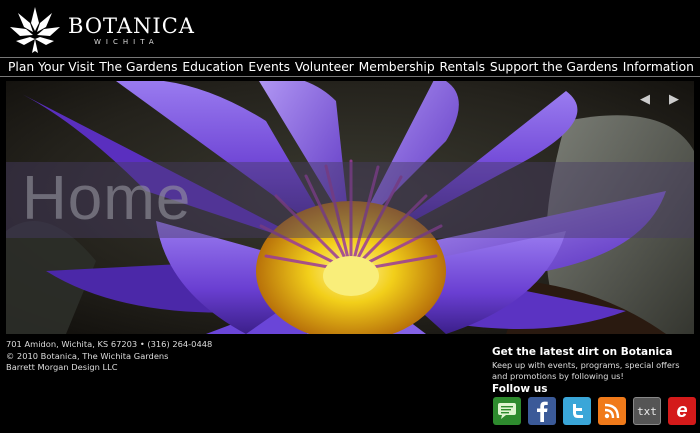 Image resolution: width=700 pixels, height=433 pixels. I want to click on site-logo: BOTANICA WICHITA, so click(101, 30).